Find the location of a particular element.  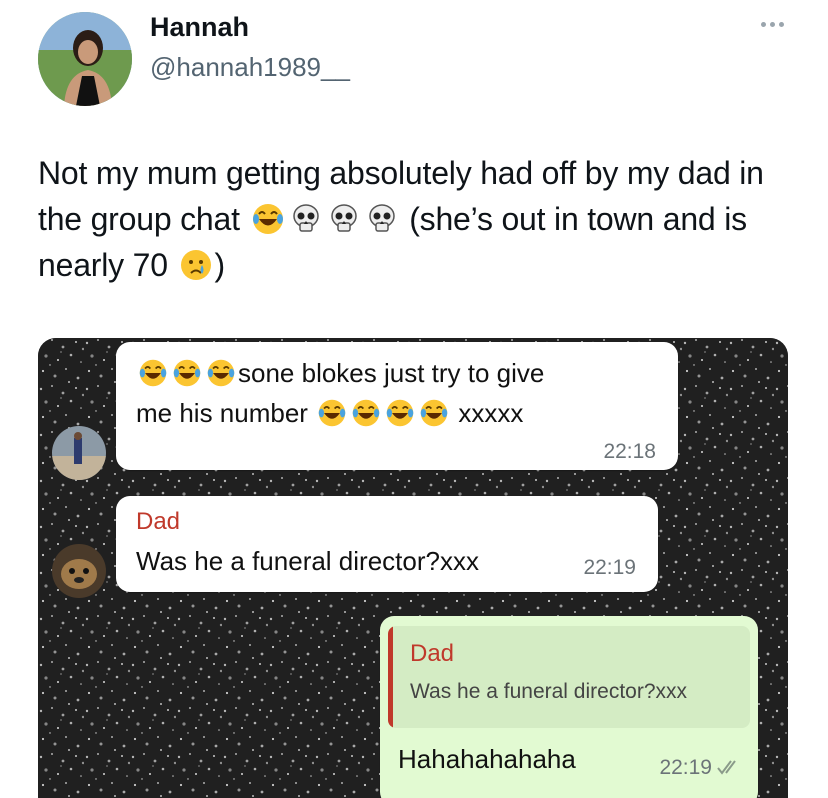

message-text: sone blokes just try to give is located at coordinates (391, 373).